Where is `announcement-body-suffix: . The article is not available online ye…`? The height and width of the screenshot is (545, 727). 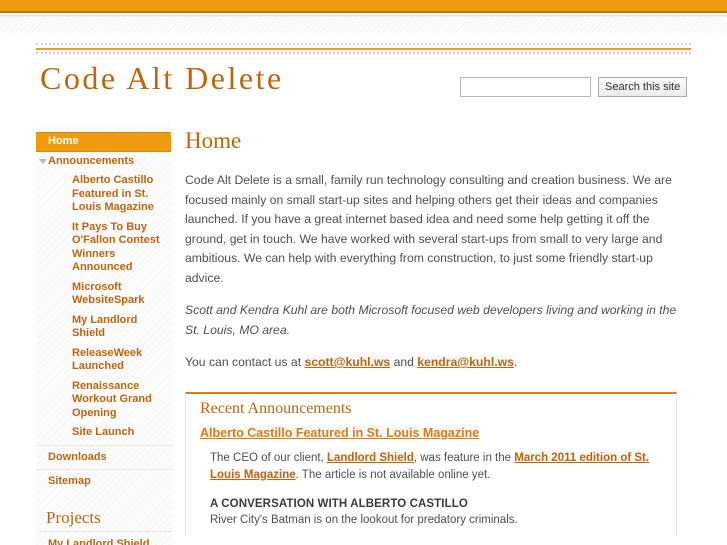
announcement-body-suffix: . The article is not available online ye… is located at coordinates (393, 474).